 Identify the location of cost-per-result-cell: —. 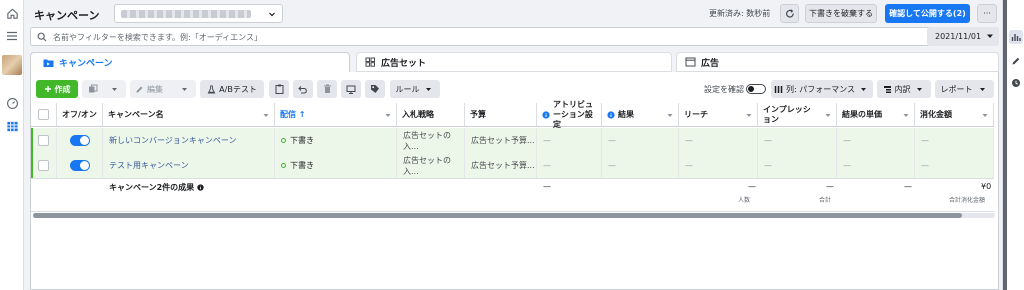
(876, 165).